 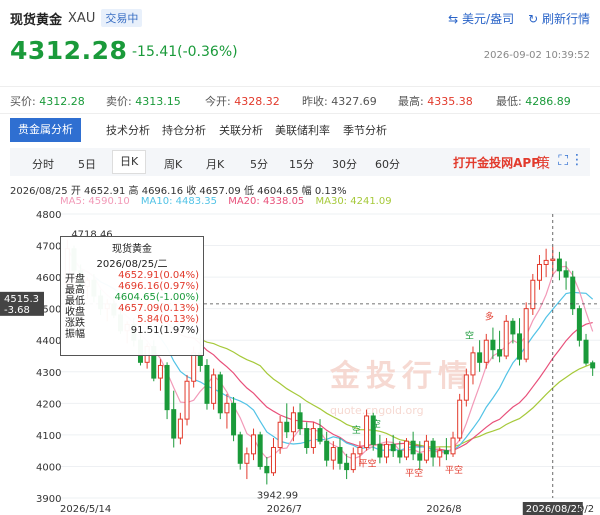 What do you see at coordinates (533, 19) in the screenshot?
I see `refresh-icon: ↻` at bounding box center [533, 19].